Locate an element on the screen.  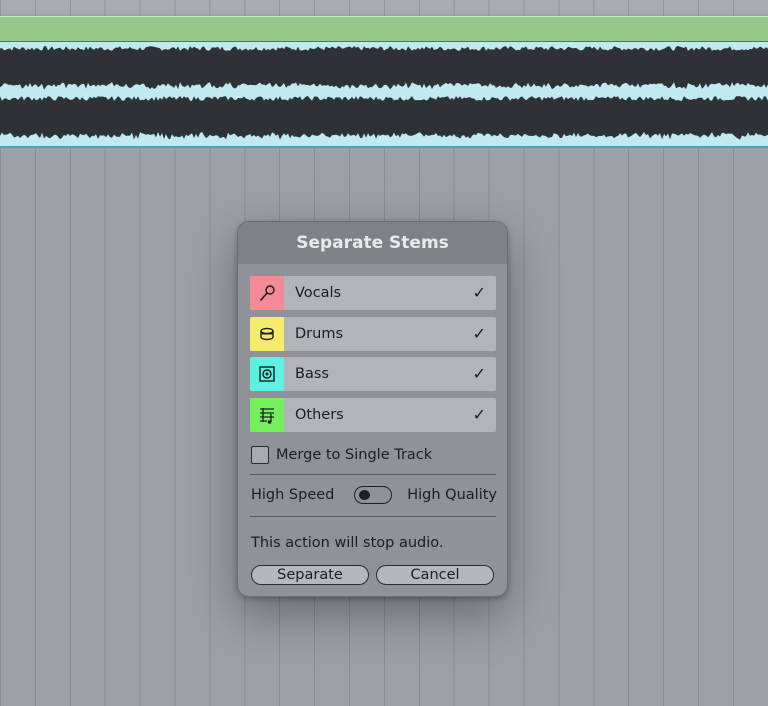
warning-text: This action will stop audio. is located at coordinates (347, 543).